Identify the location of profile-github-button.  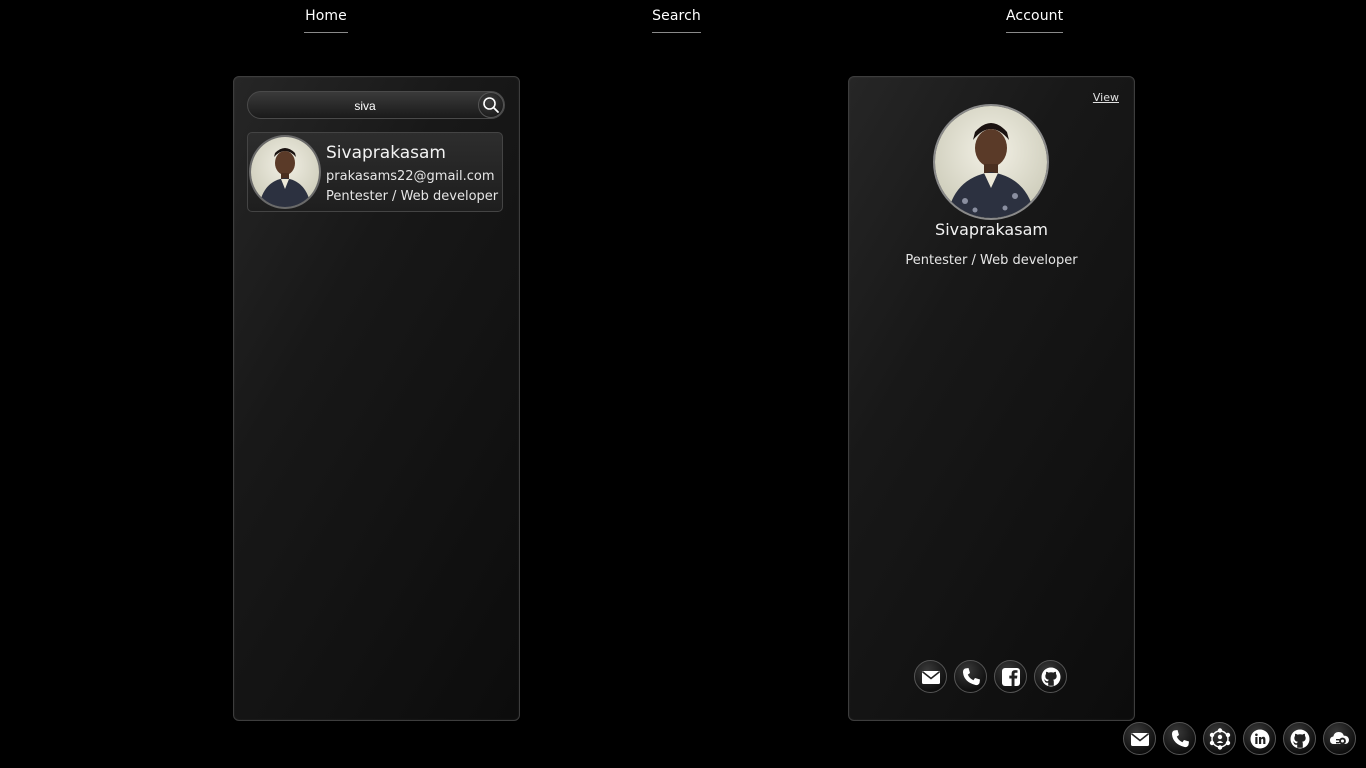
(1050, 676).